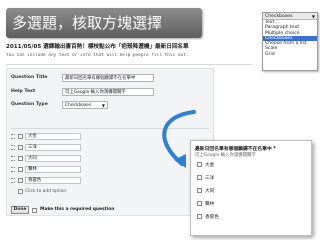 This screenshot has height=240, width=320. I want to click on add-option-row: Click to add option, so click(111, 192).